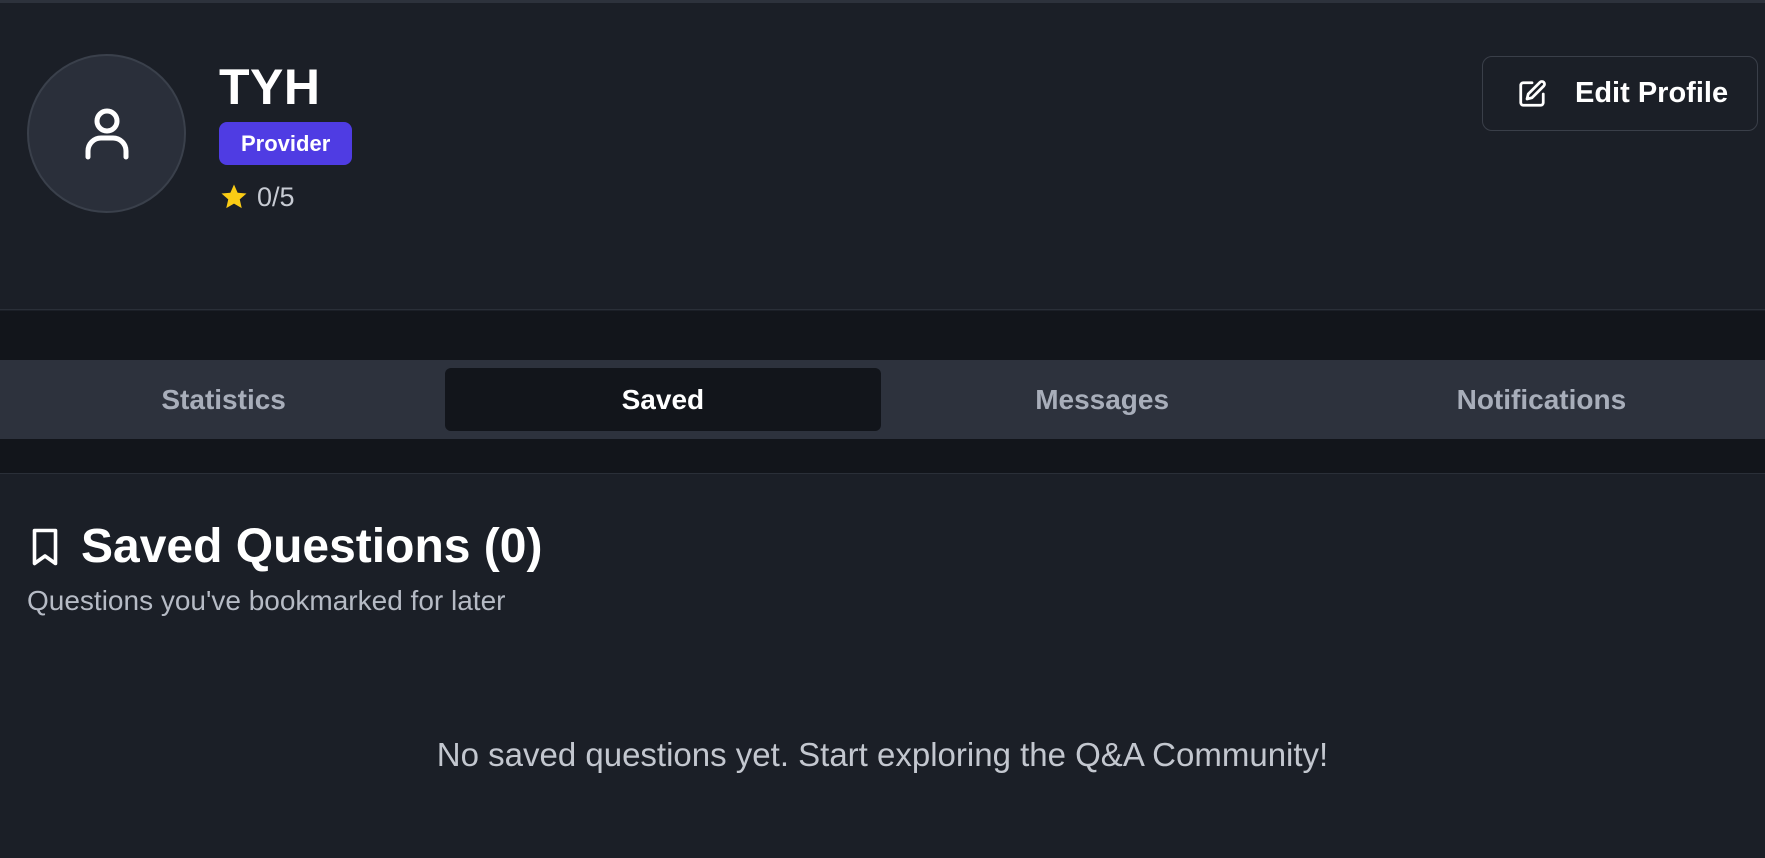  I want to click on edit-profile-button: Edit Profile, so click(1620, 93).